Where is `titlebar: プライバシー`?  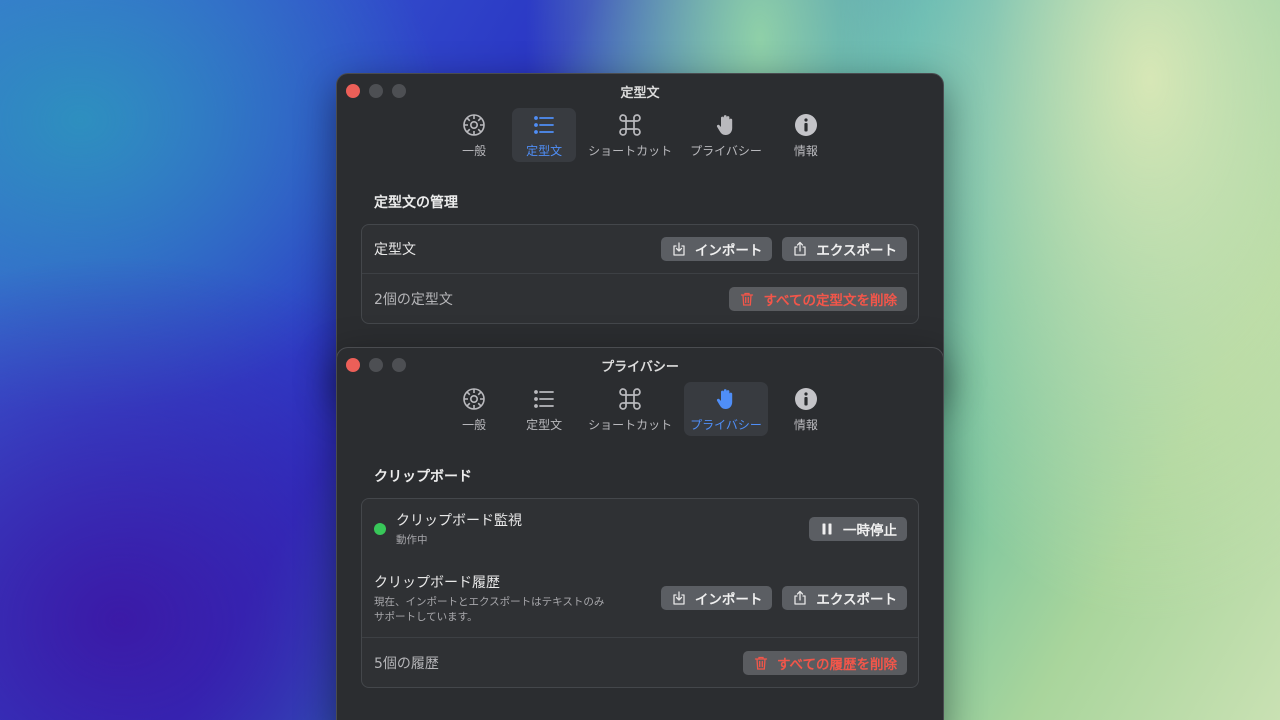 titlebar: プライバシー is located at coordinates (640, 364).